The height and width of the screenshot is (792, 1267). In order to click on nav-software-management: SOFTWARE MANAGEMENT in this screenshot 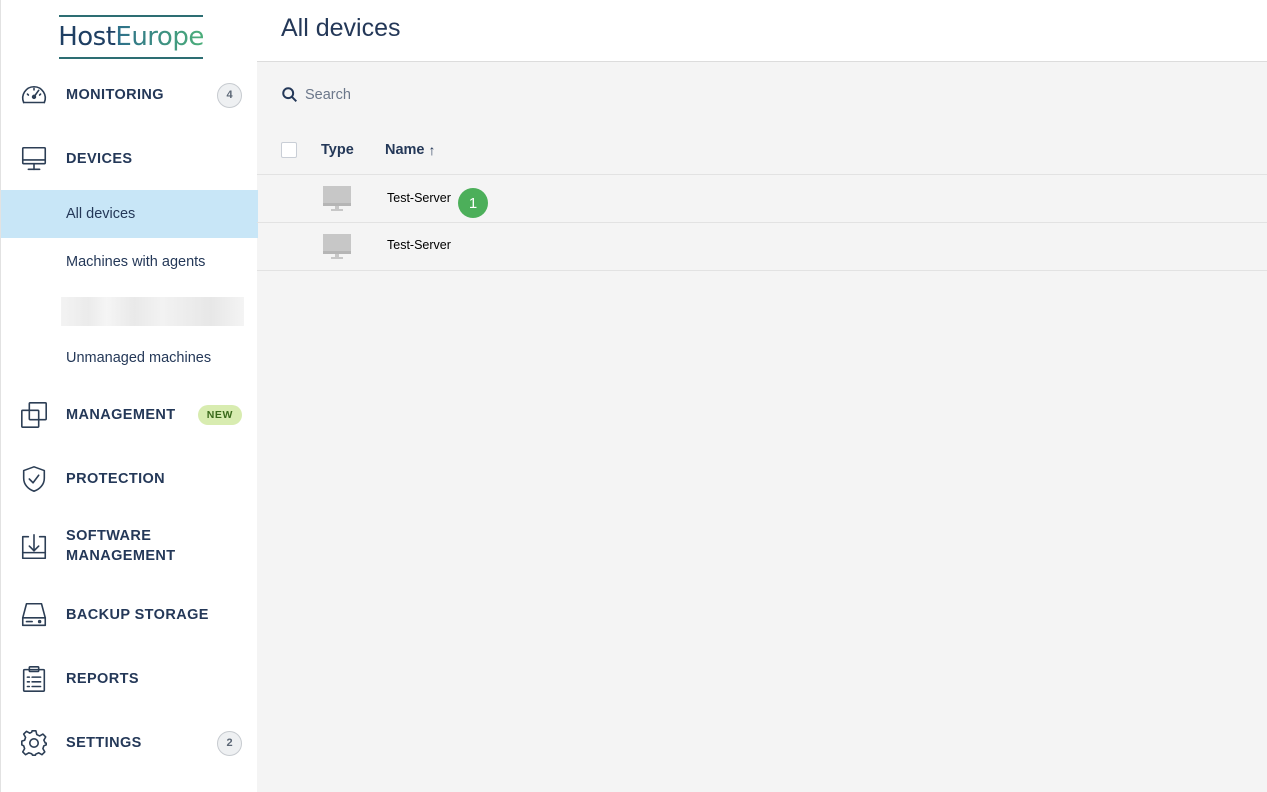, I will do `click(129, 547)`.